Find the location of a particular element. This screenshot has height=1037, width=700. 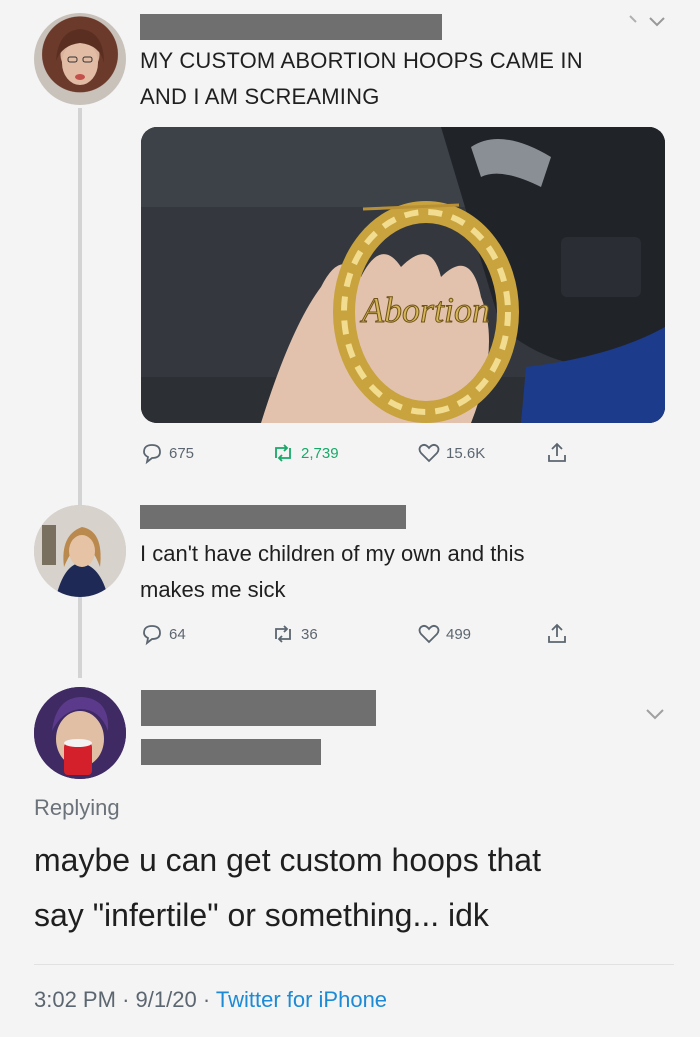

tweet-timestamp: 3:02 PM · 9/1/20 · Twitter for iPhone is located at coordinates (210, 1000).